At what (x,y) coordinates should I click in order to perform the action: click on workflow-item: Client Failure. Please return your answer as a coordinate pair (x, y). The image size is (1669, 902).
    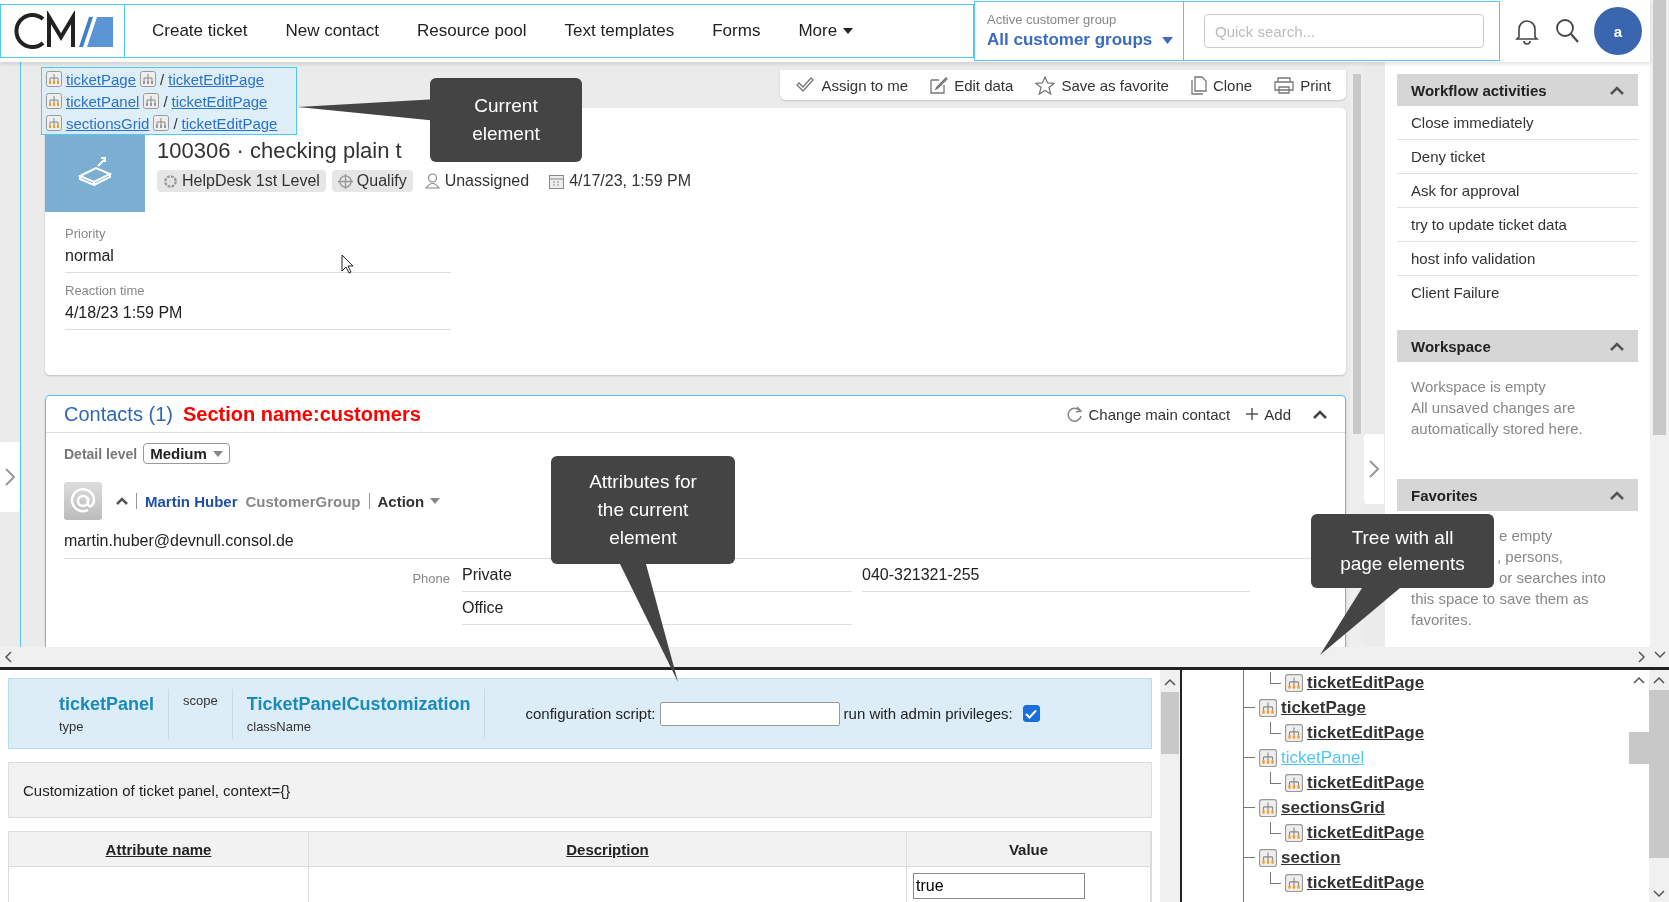
    Looking at the image, I should click on (1517, 292).